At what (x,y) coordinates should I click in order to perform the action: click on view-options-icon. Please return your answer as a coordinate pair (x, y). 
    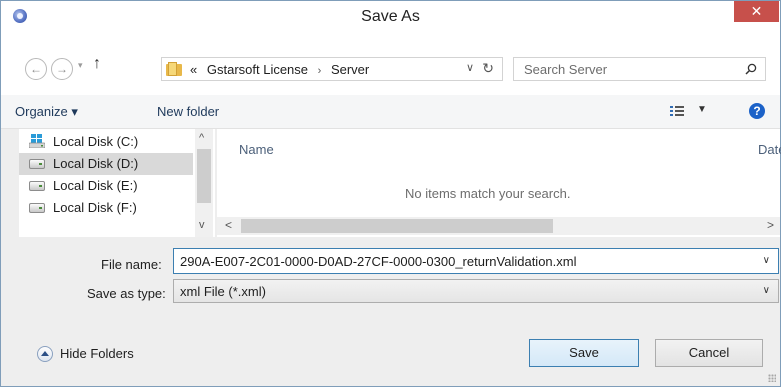
    Looking at the image, I should click on (677, 111).